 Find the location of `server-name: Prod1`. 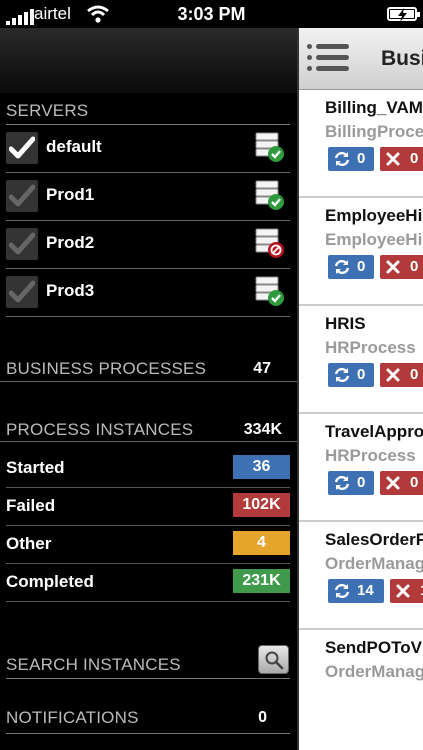

server-name: Prod1 is located at coordinates (70, 194).